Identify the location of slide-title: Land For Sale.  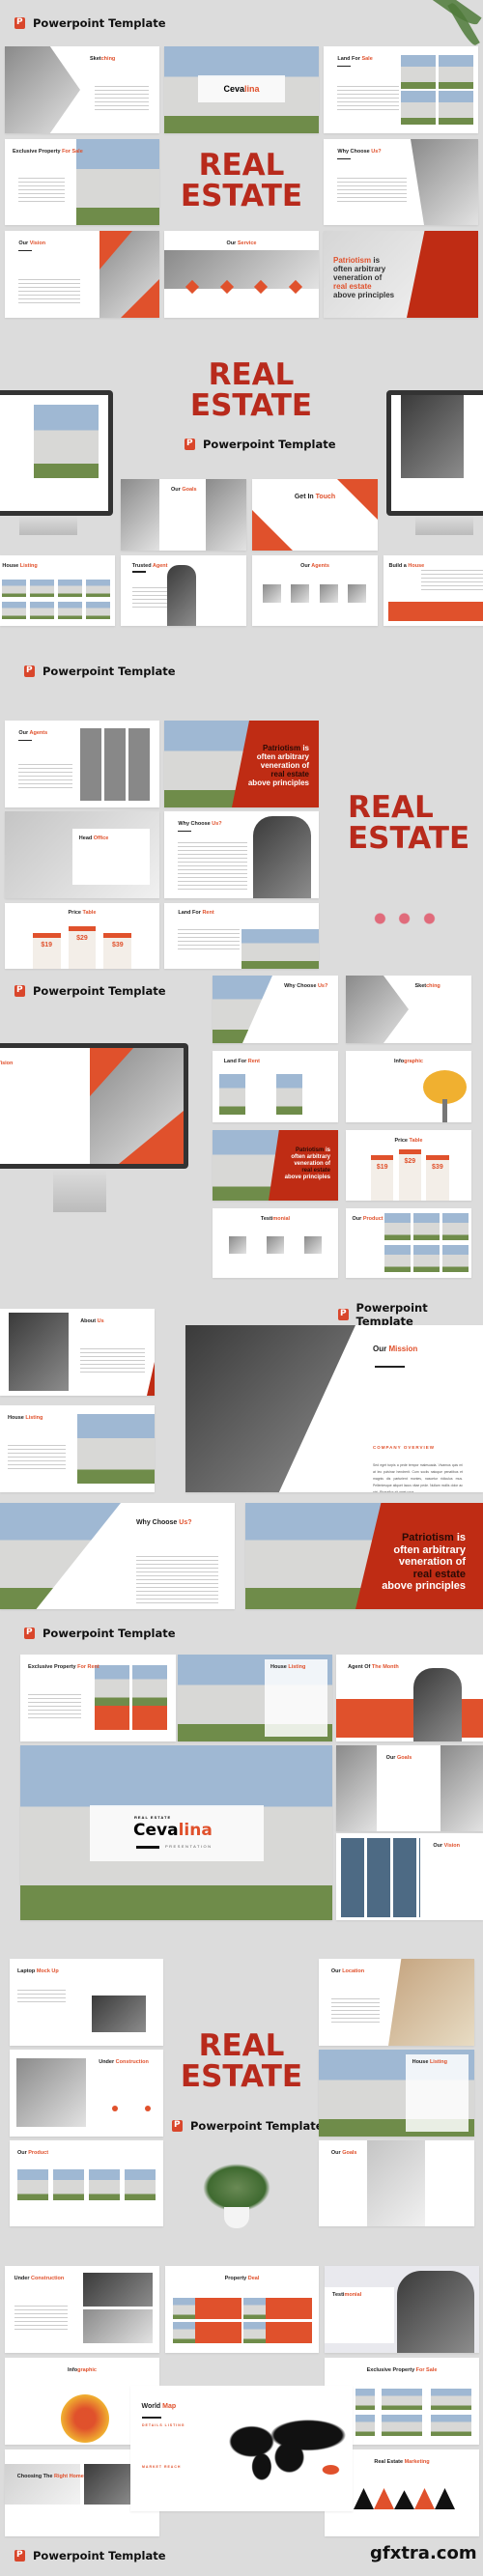
(355, 58).